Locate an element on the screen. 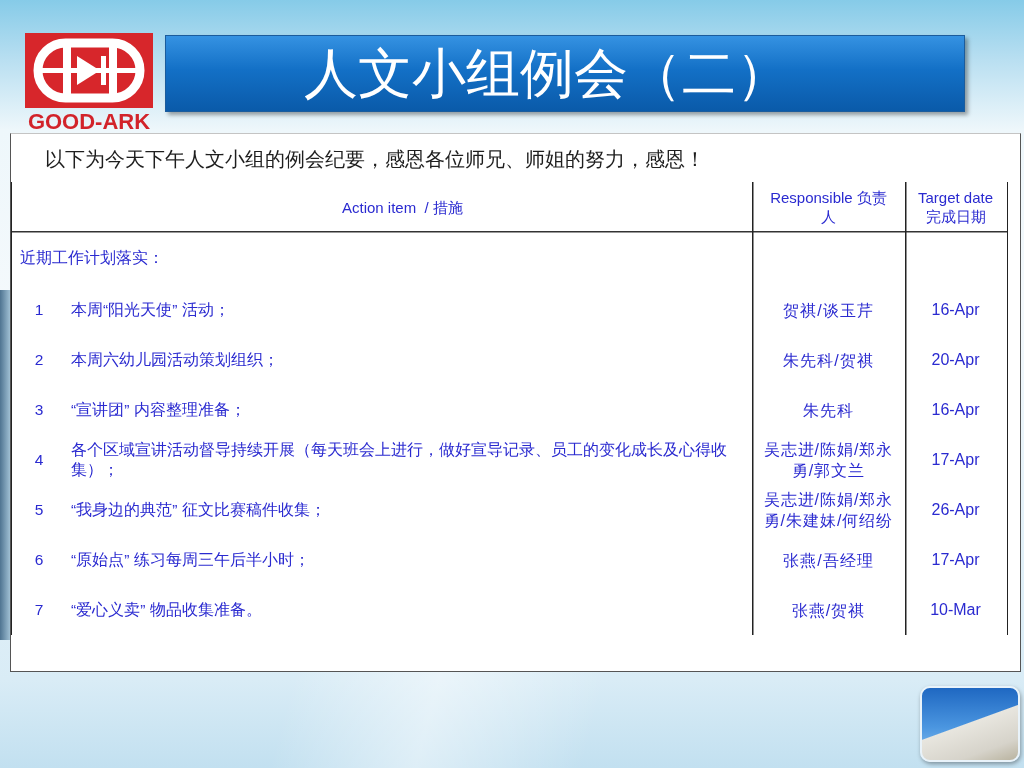 This screenshot has height=768, width=1024. responsible-names: 张燕/吾经理 is located at coordinates (828, 560).